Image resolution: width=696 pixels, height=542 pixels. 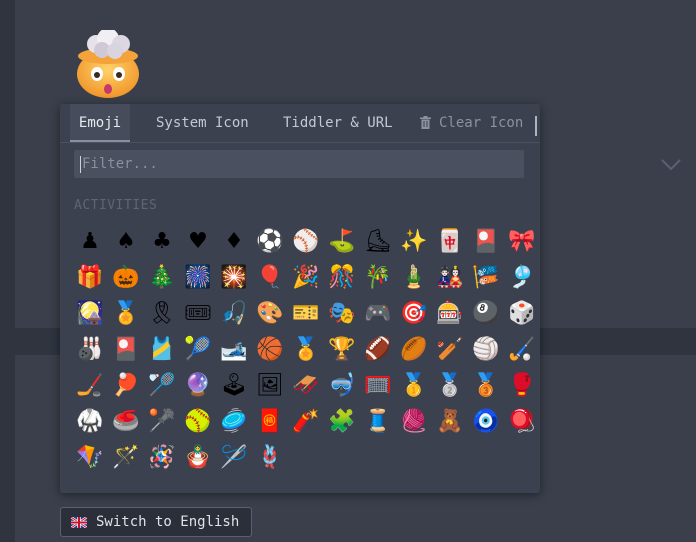 What do you see at coordinates (90, 242) in the screenshot?
I see `emoji-item: ♟` at bounding box center [90, 242].